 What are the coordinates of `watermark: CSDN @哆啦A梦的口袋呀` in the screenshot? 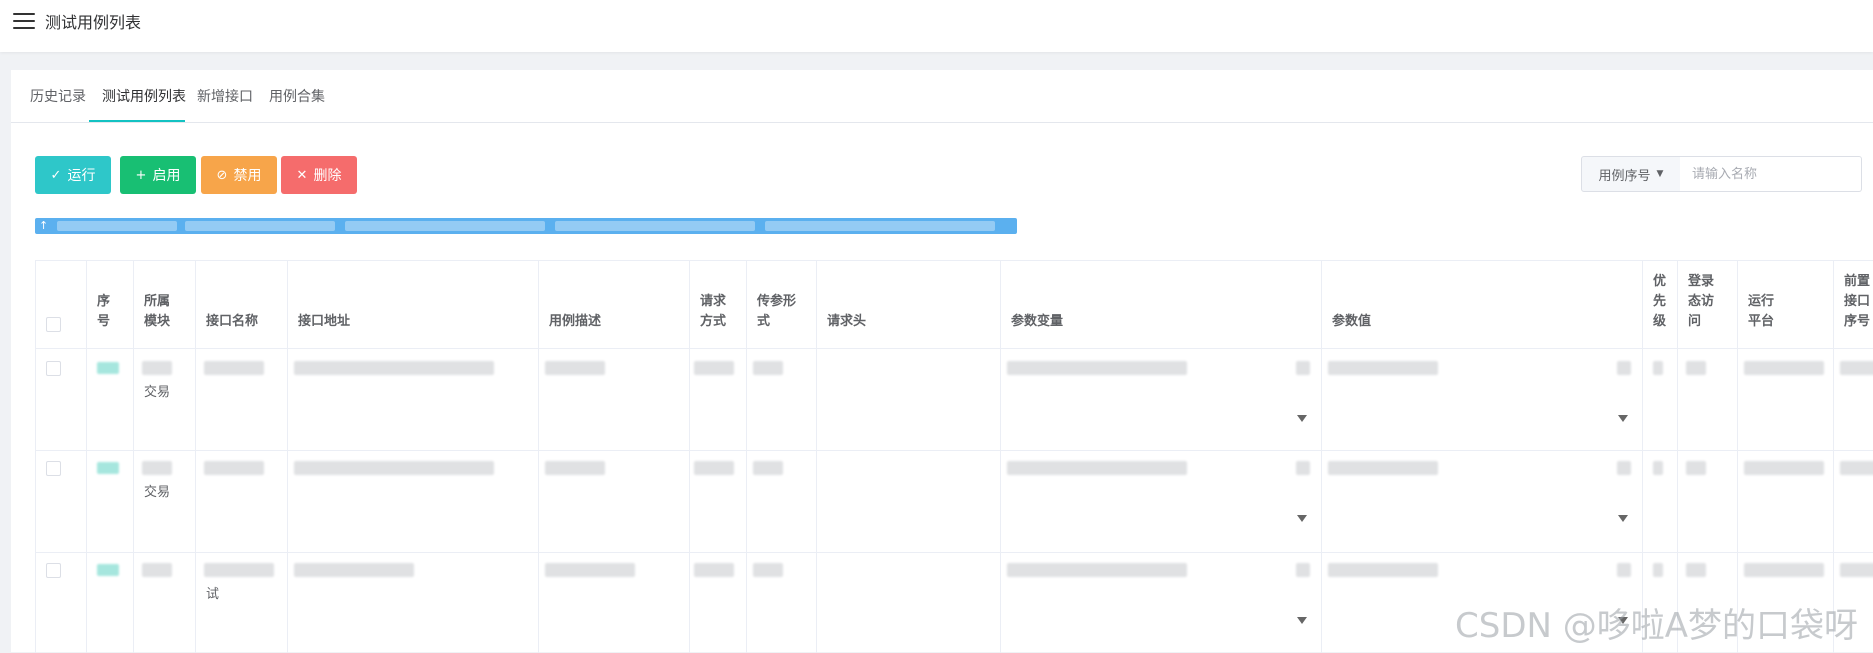 It's located at (1657, 626).